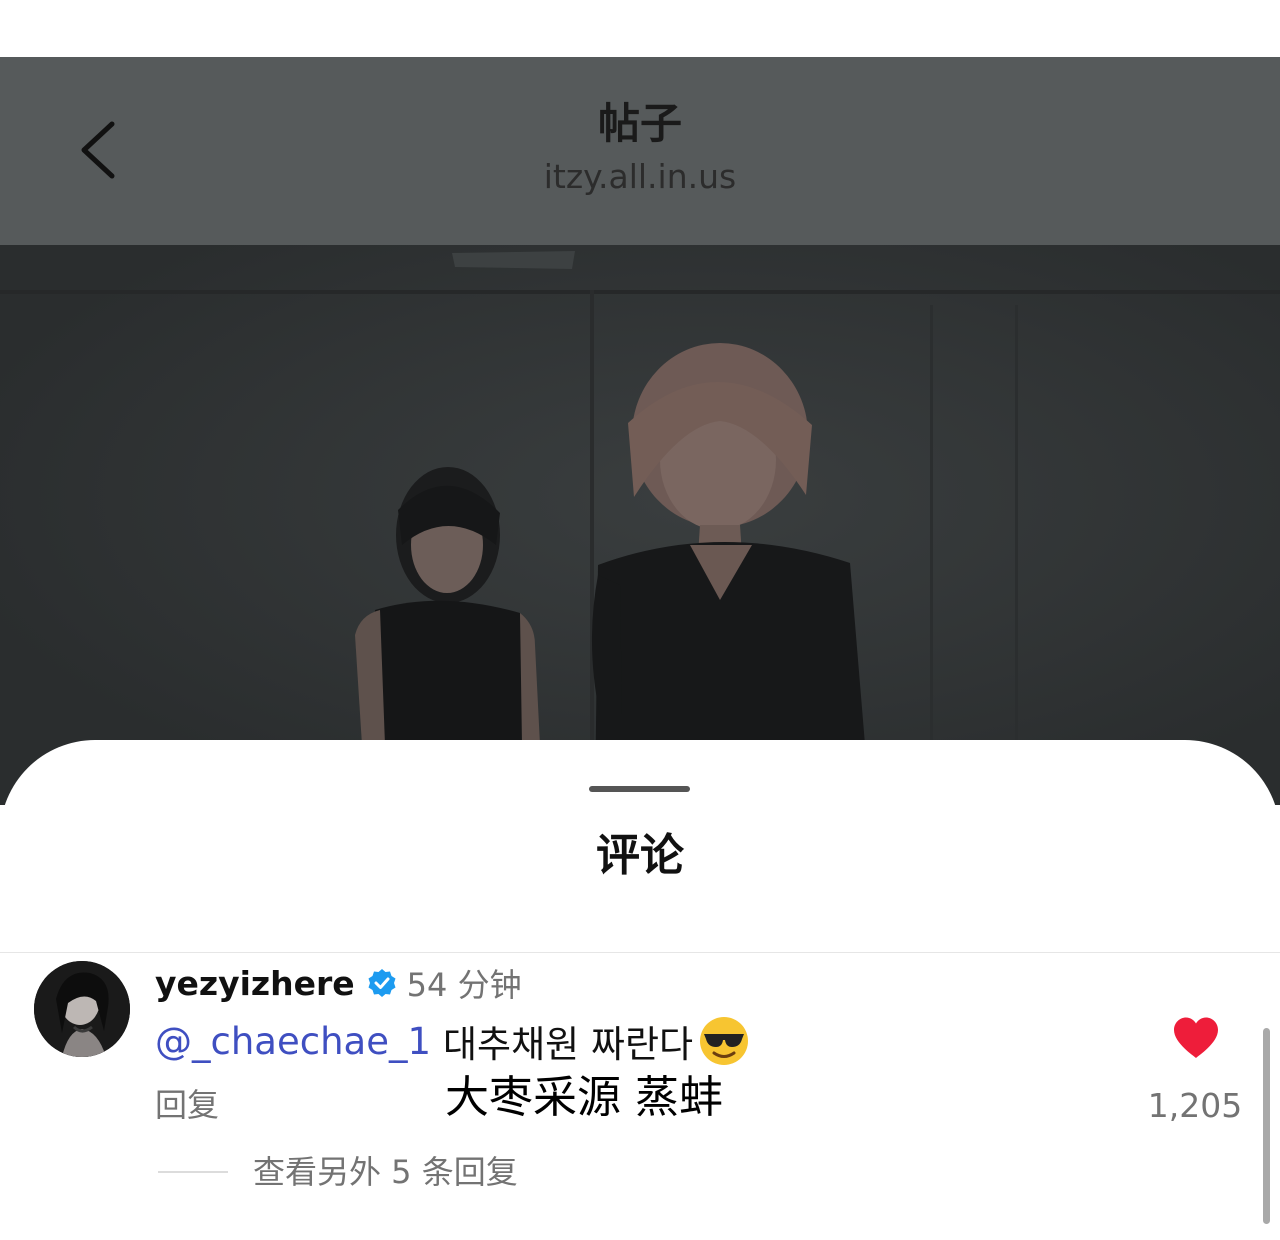 The height and width of the screenshot is (1240, 1280). What do you see at coordinates (584, 1097) in the screenshot?
I see `overlay-caption: 大枣采源 蒸蚌` at bounding box center [584, 1097].